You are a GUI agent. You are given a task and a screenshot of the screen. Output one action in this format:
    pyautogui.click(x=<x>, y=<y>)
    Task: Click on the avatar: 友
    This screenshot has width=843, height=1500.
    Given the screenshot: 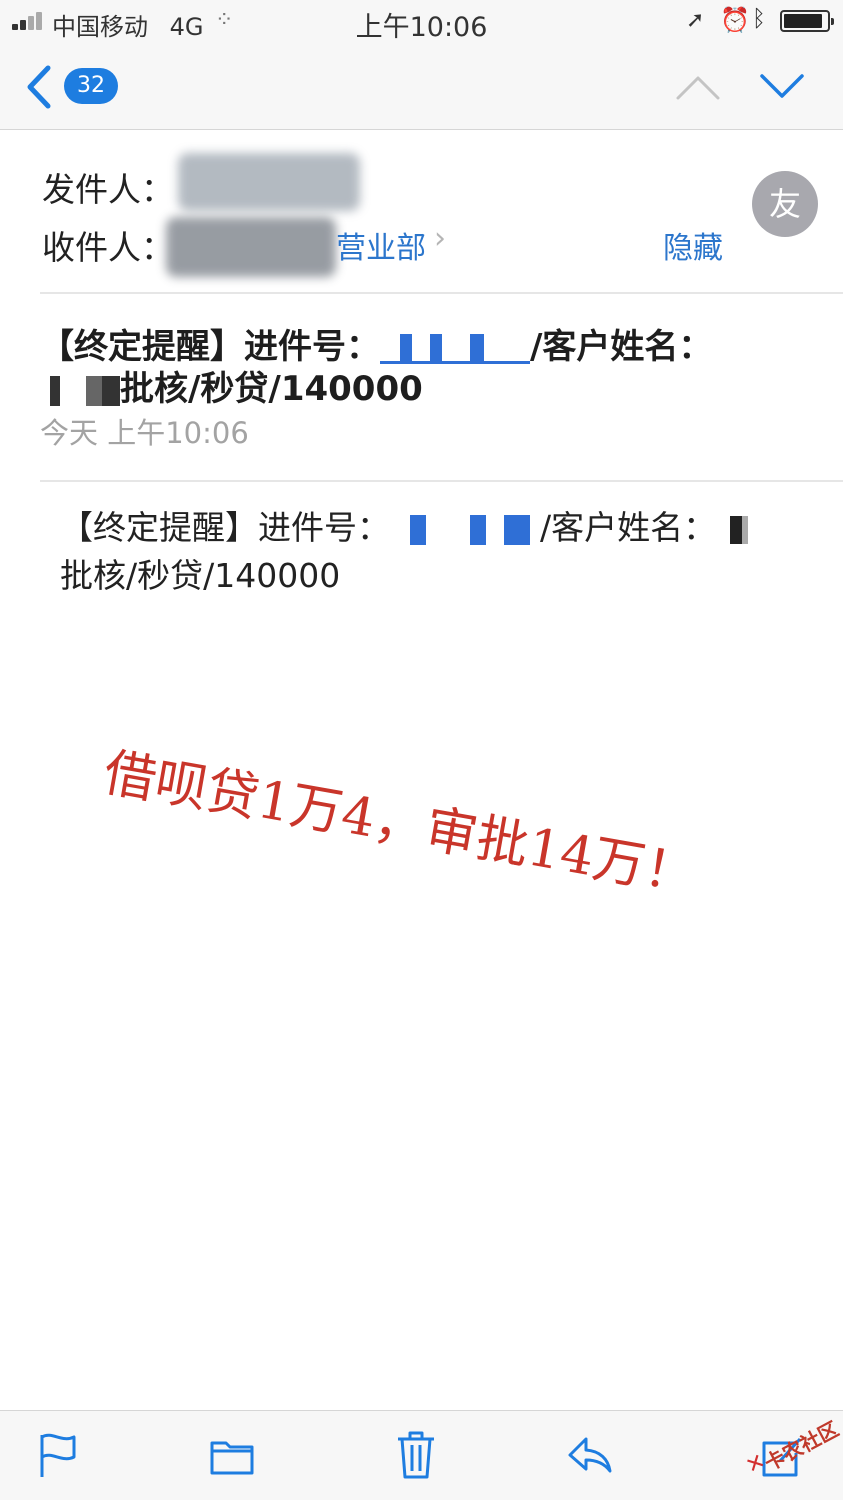 What is the action you would take?
    pyautogui.click(x=785, y=204)
    